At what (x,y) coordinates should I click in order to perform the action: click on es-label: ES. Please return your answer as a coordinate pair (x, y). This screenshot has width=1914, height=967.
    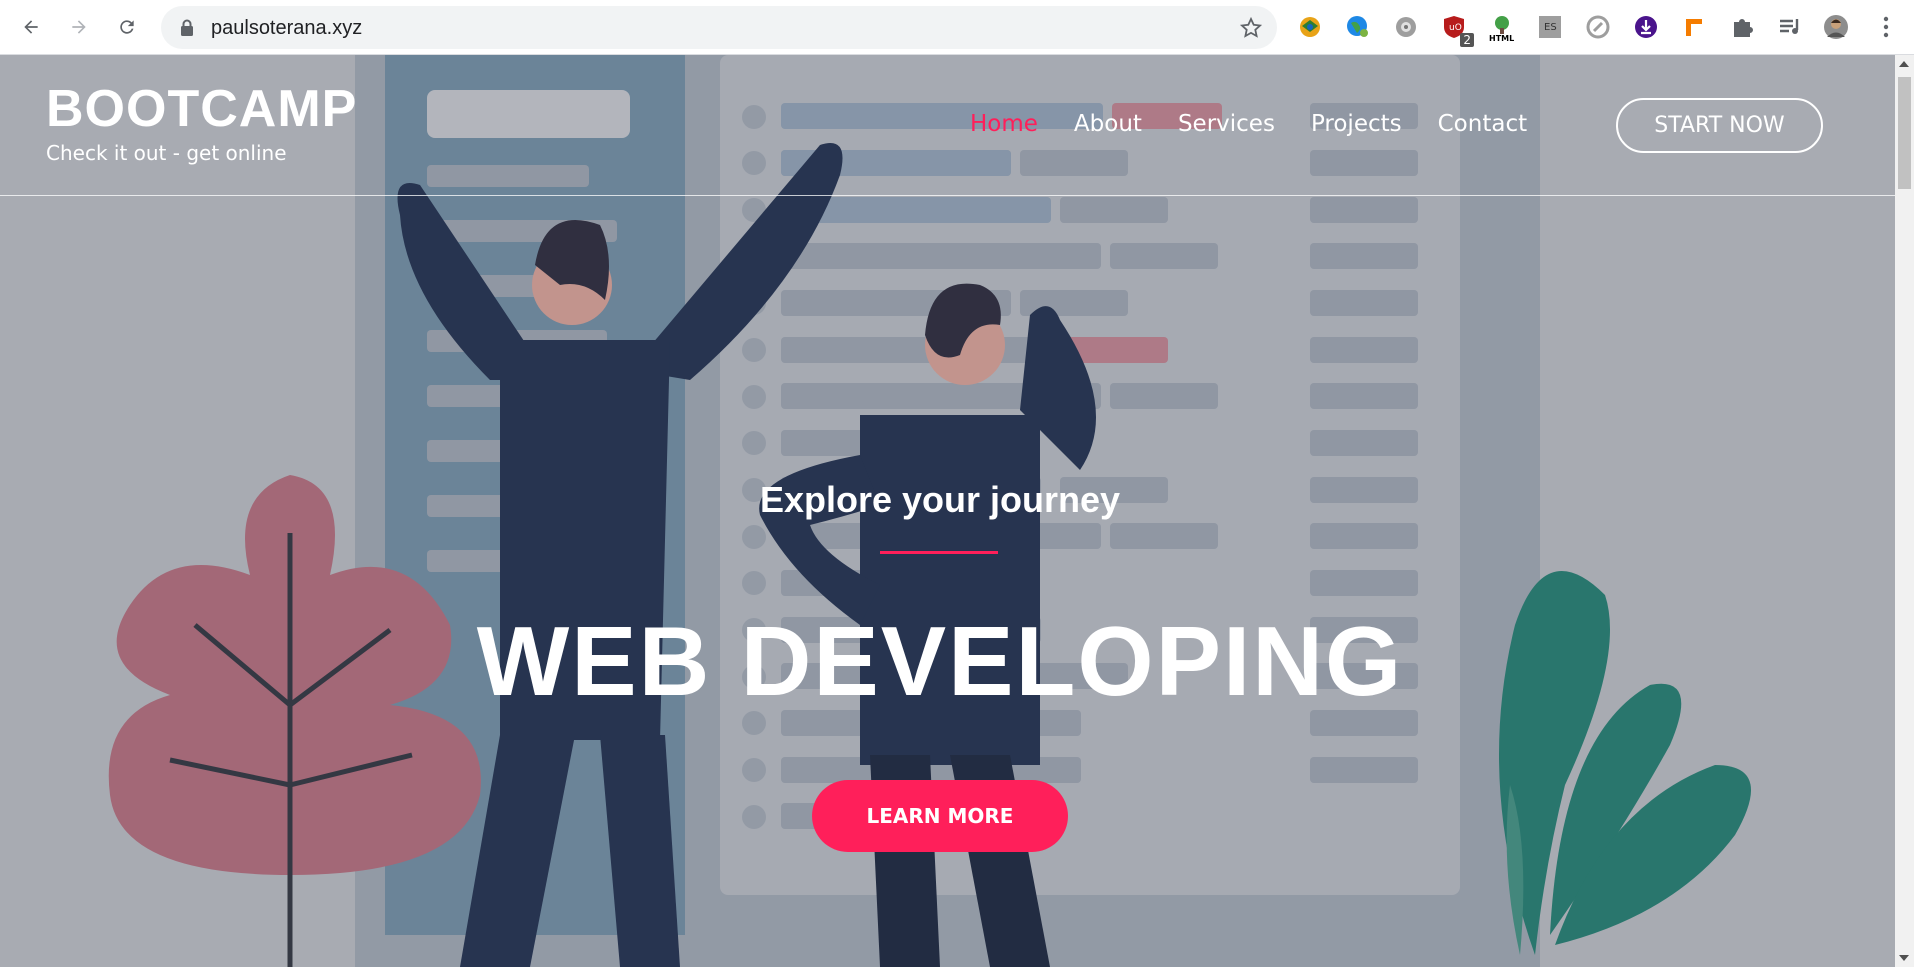
    Looking at the image, I should click on (1550, 27).